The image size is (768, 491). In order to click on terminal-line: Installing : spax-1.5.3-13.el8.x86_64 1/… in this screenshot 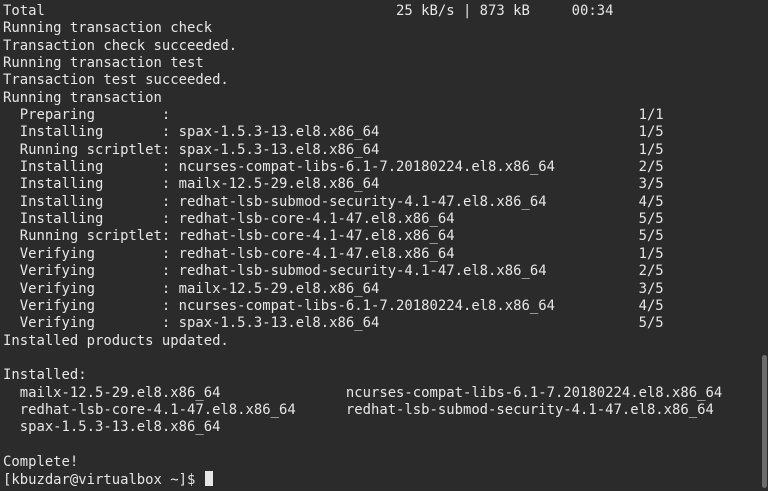, I will do `click(333, 132)`.